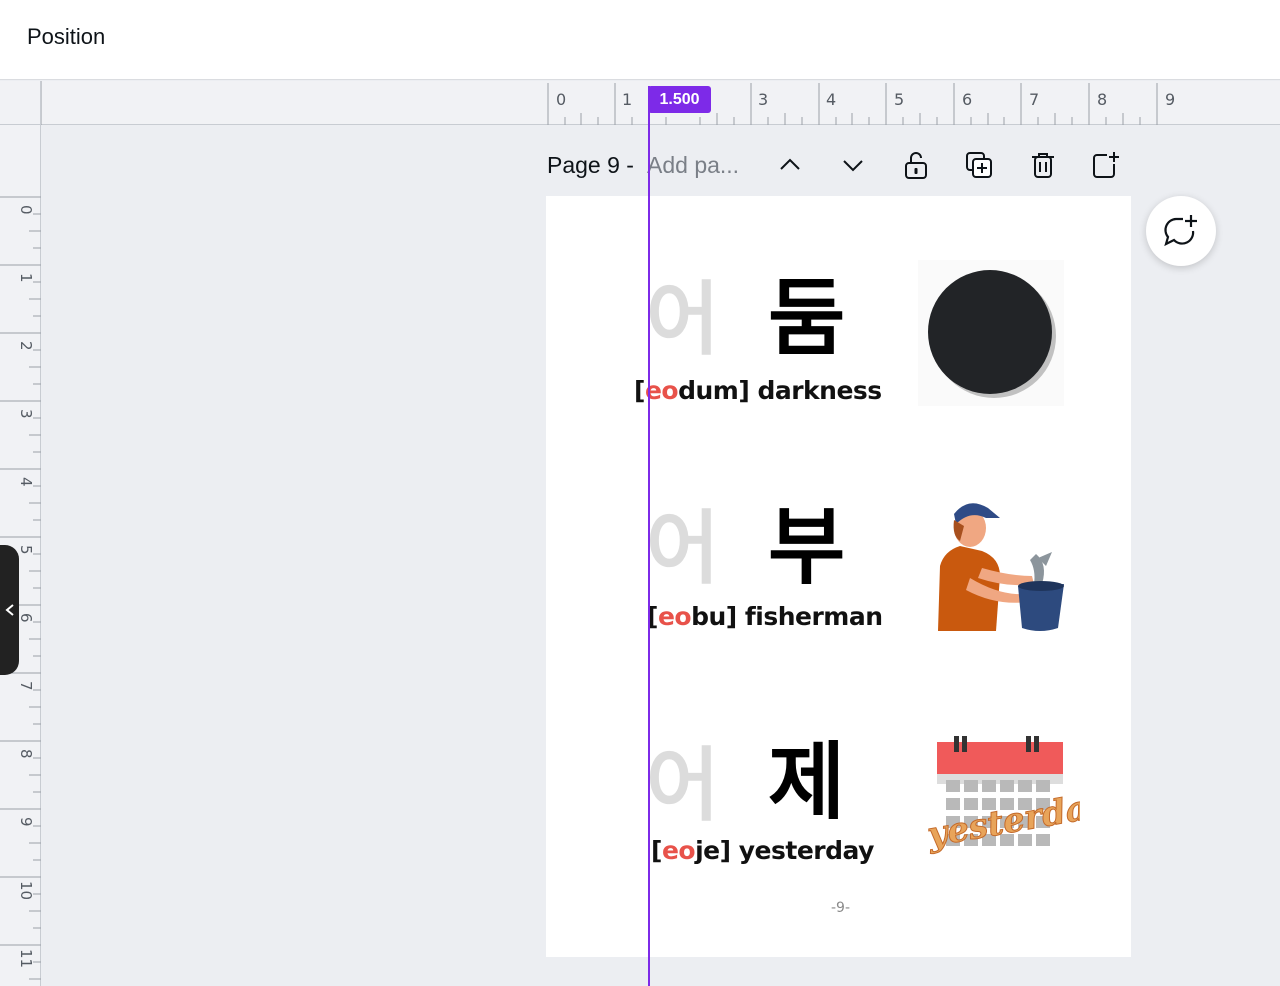  I want to click on ruler-h-label: 4, so click(831, 99).